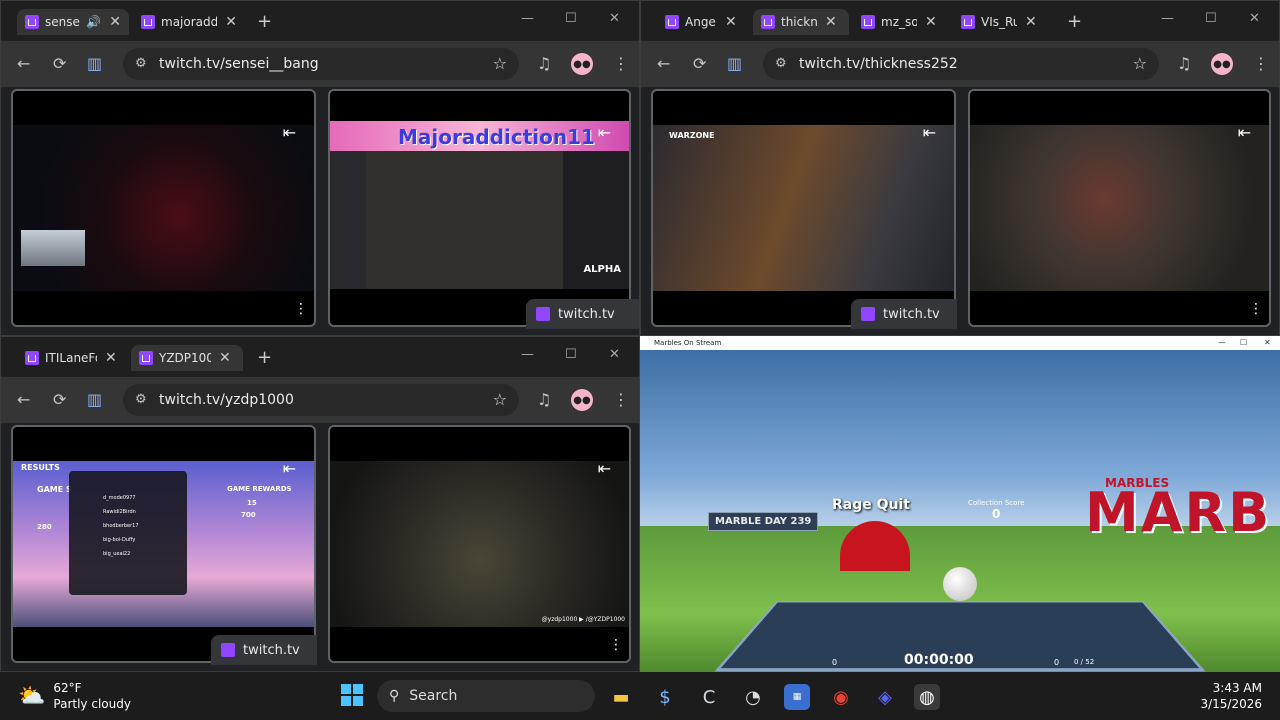  I want to click on address-bar: ⚙ twitch.tv/sensei__bang ☆, so click(321, 64).